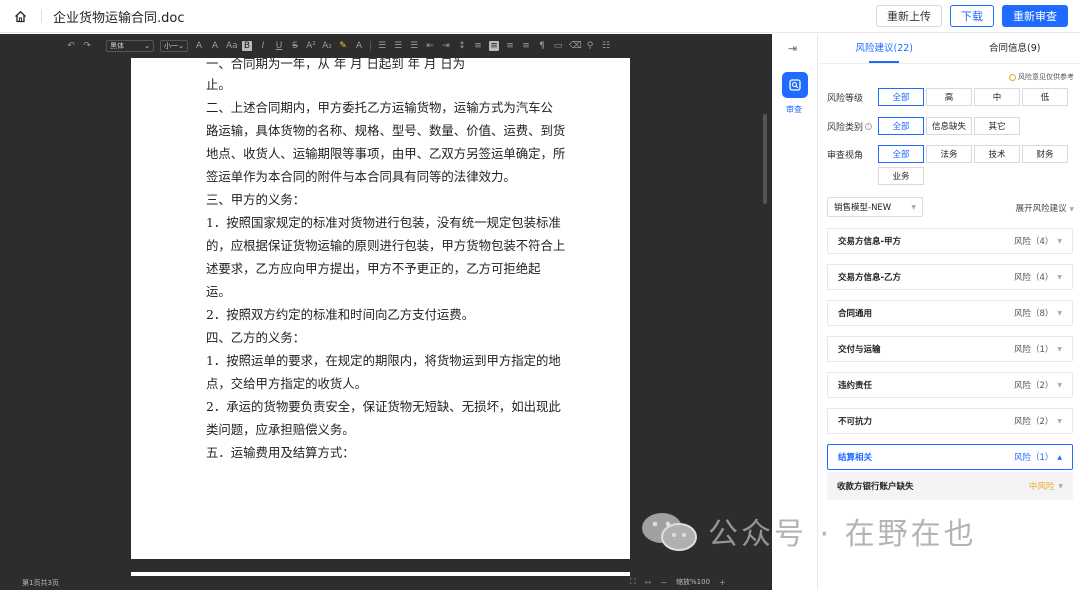 The image size is (1080, 590). I want to click on risk-count-text: 风险（1）, so click(1033, 350).